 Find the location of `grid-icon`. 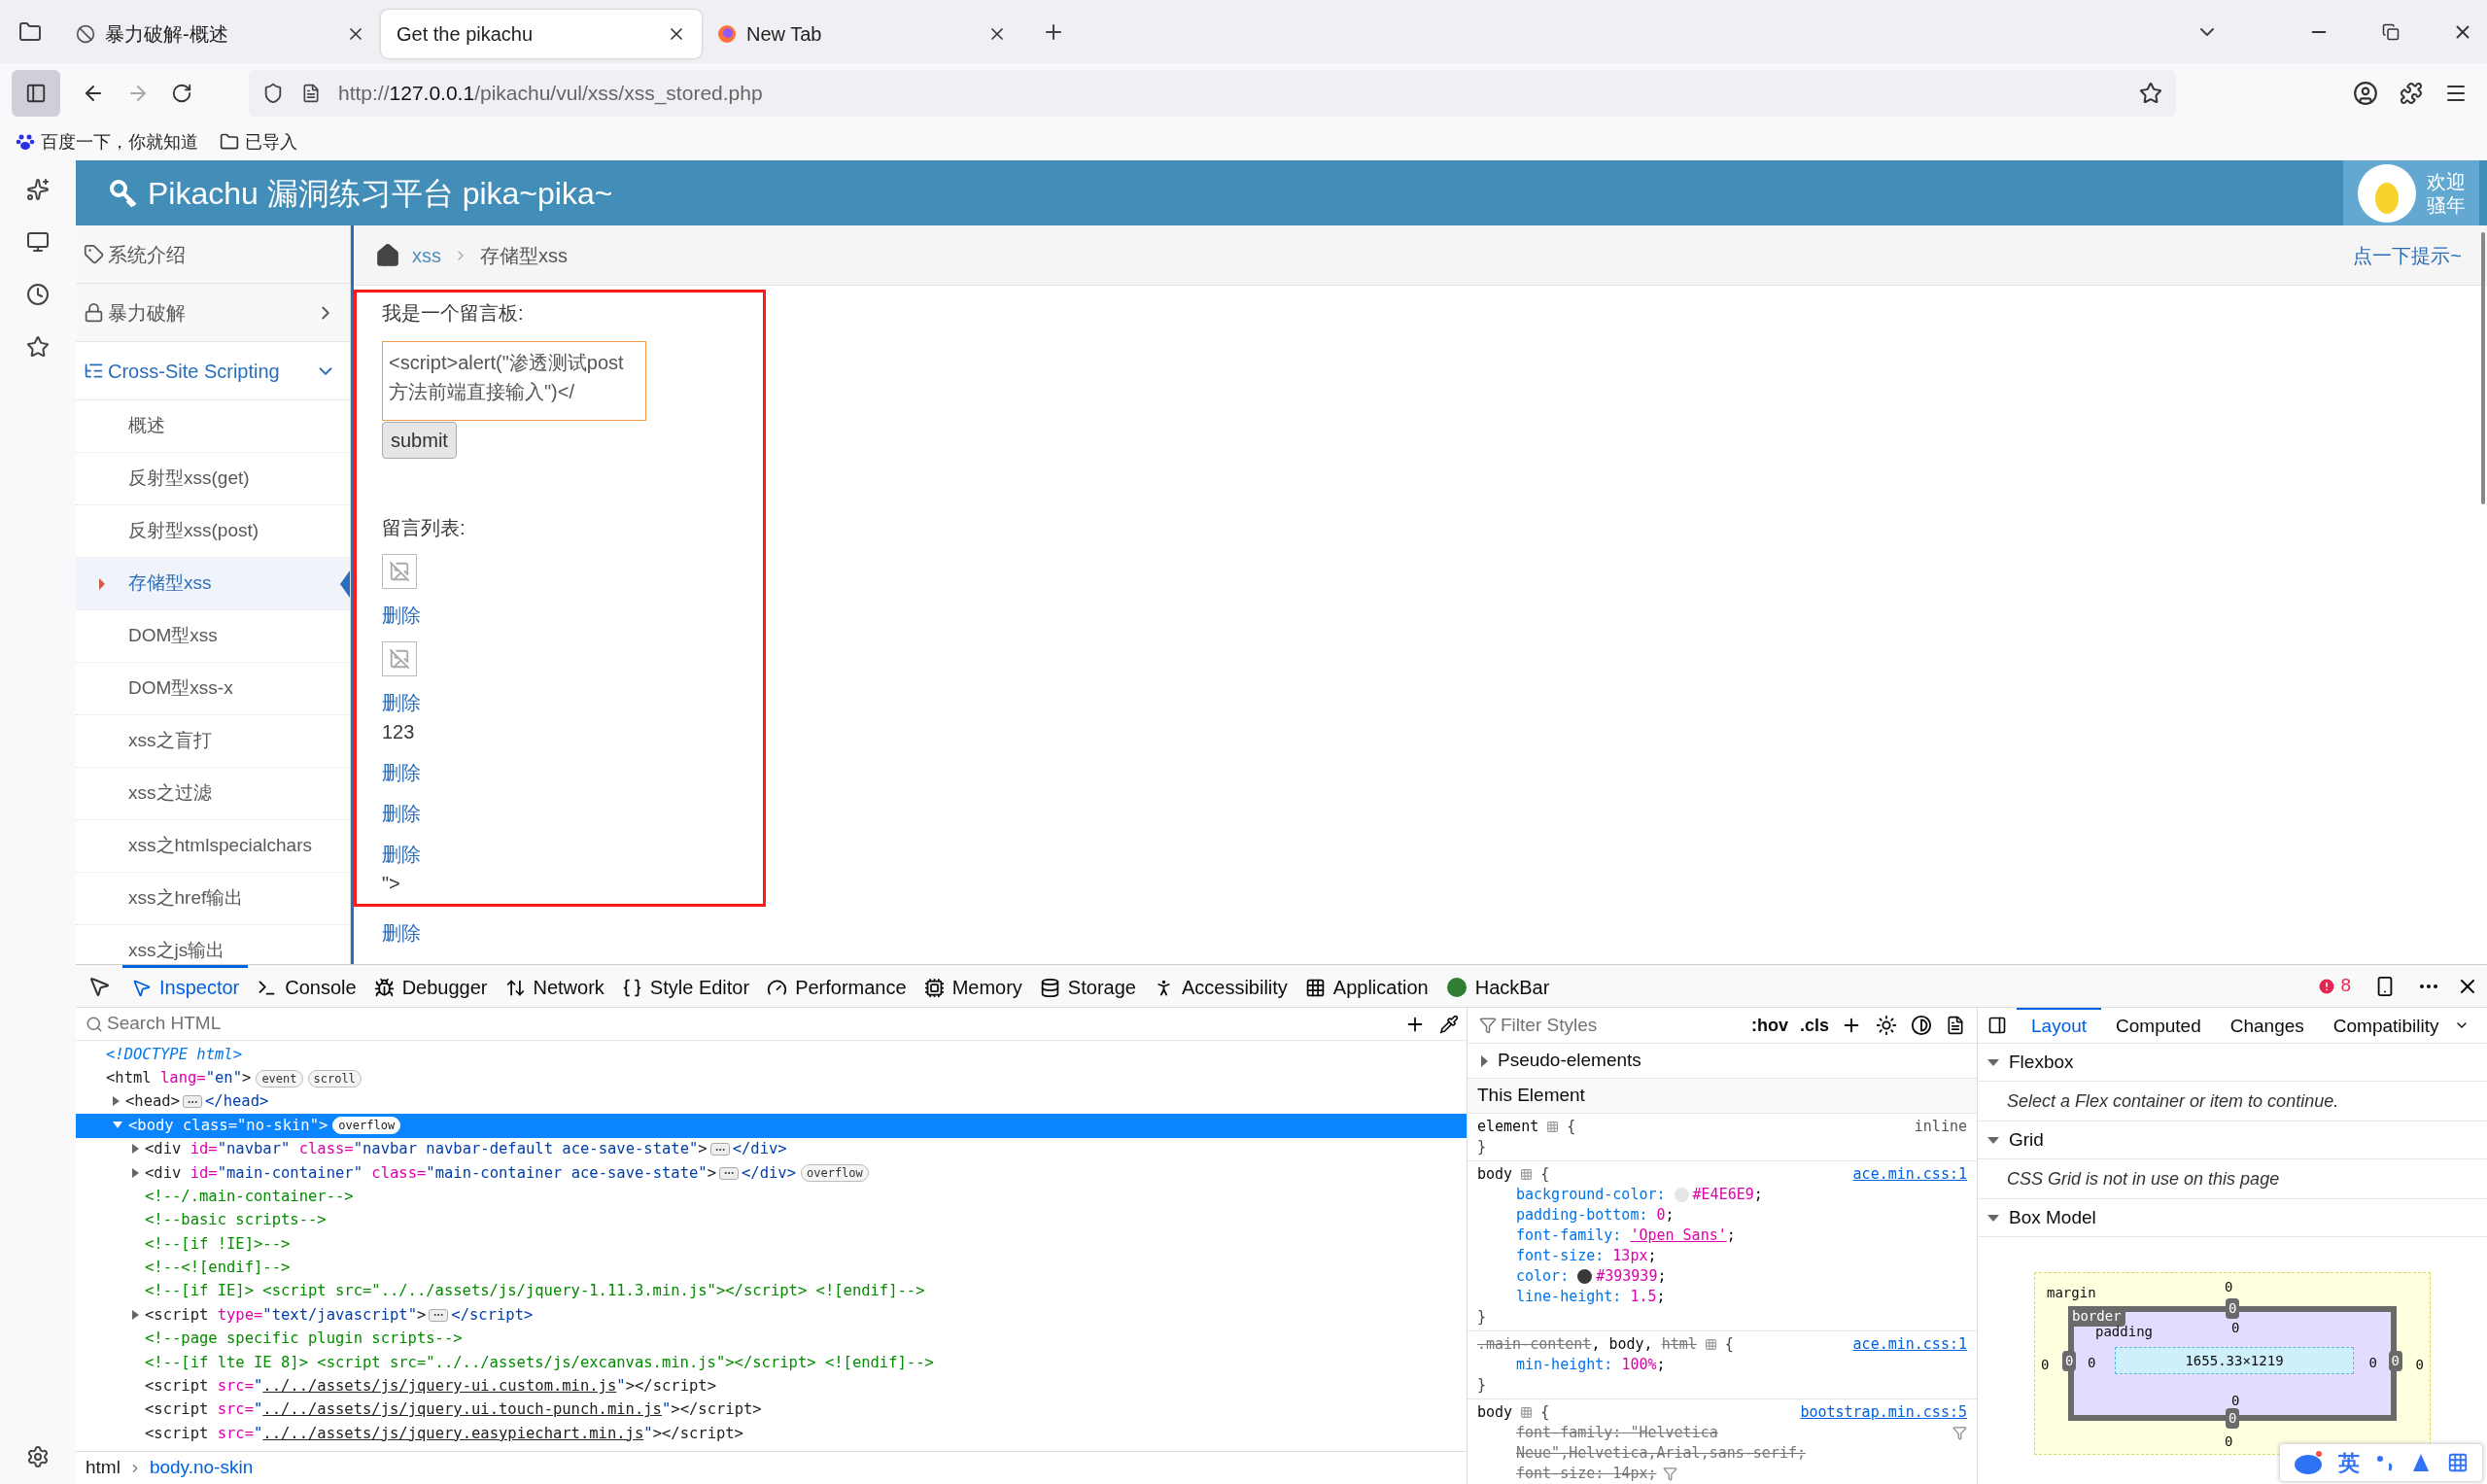

grid-icon is located at coordinates (2458, 1462).